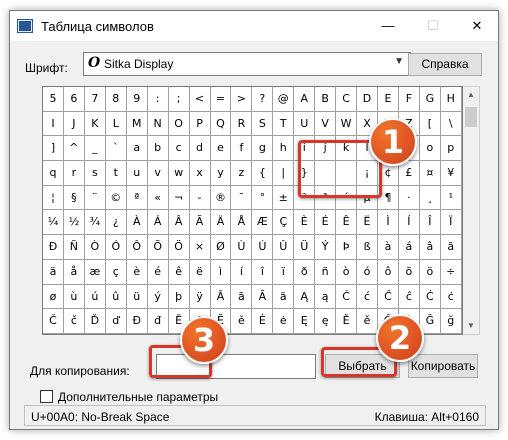  What do you see at coordinates (430, 99) in the screenshot?
I see `character-cell: G` at bounding box center [430, 99].